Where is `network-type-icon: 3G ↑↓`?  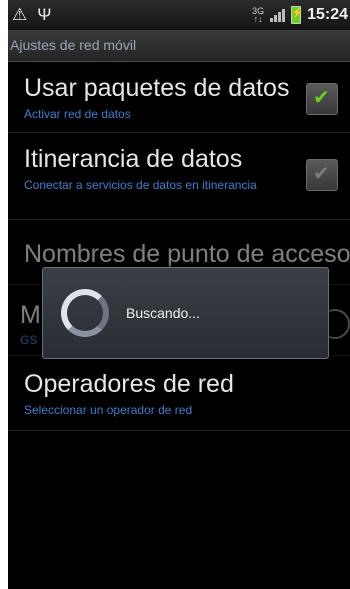 network-type-icon: 3G ↑↓ is located at coordinates (258, 15).